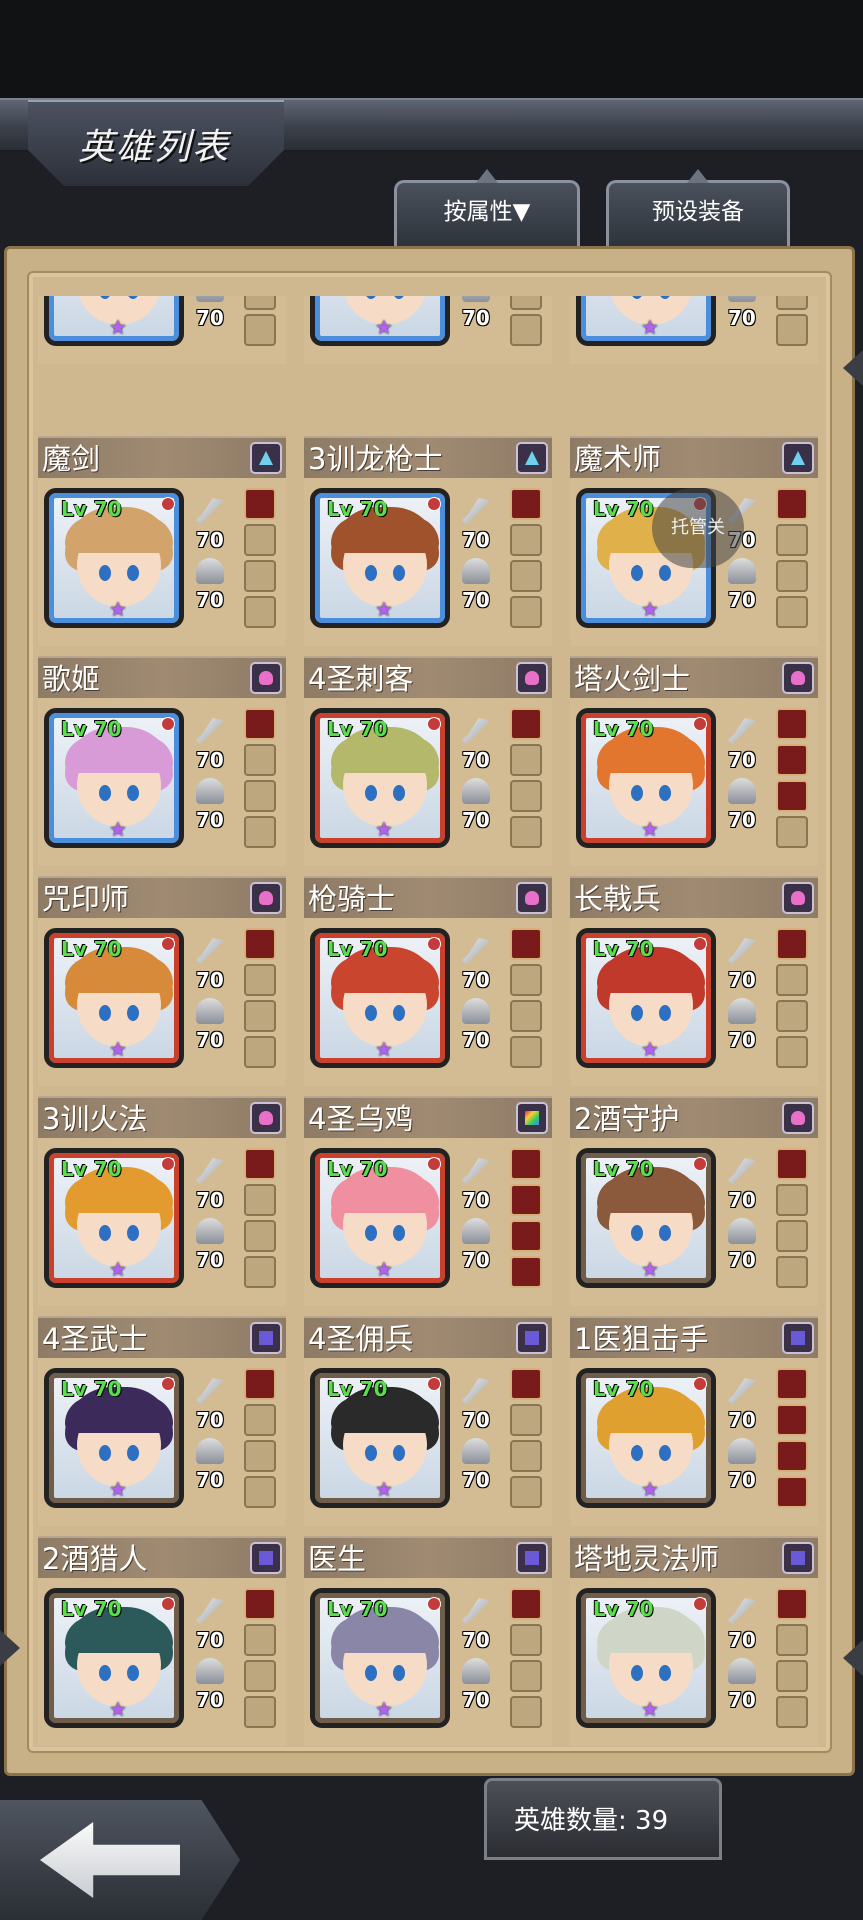  I want to click on hero-card: 医生 Lv 70 ★ 70 70, so click(428, 1641).